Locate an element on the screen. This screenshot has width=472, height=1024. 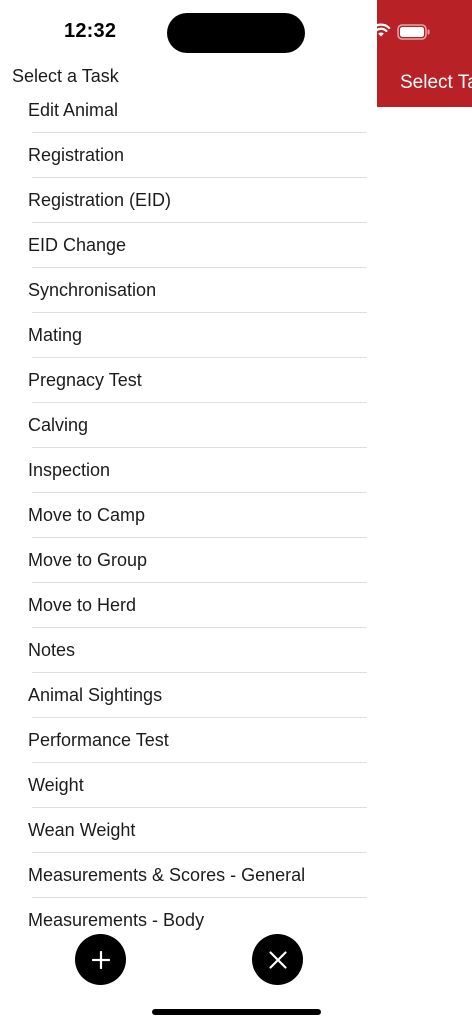
task-item-mating: Mating is located at coordinates (188, 335).